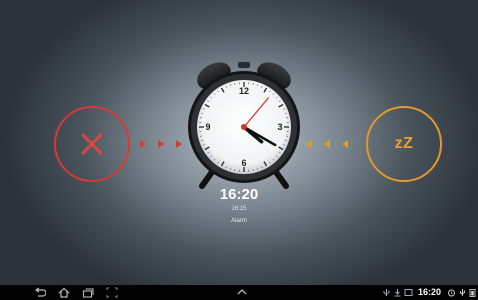  Describe the element at coordinates (239, 221) in the screenshot. I see `alarm-label: Alarm` at that location.